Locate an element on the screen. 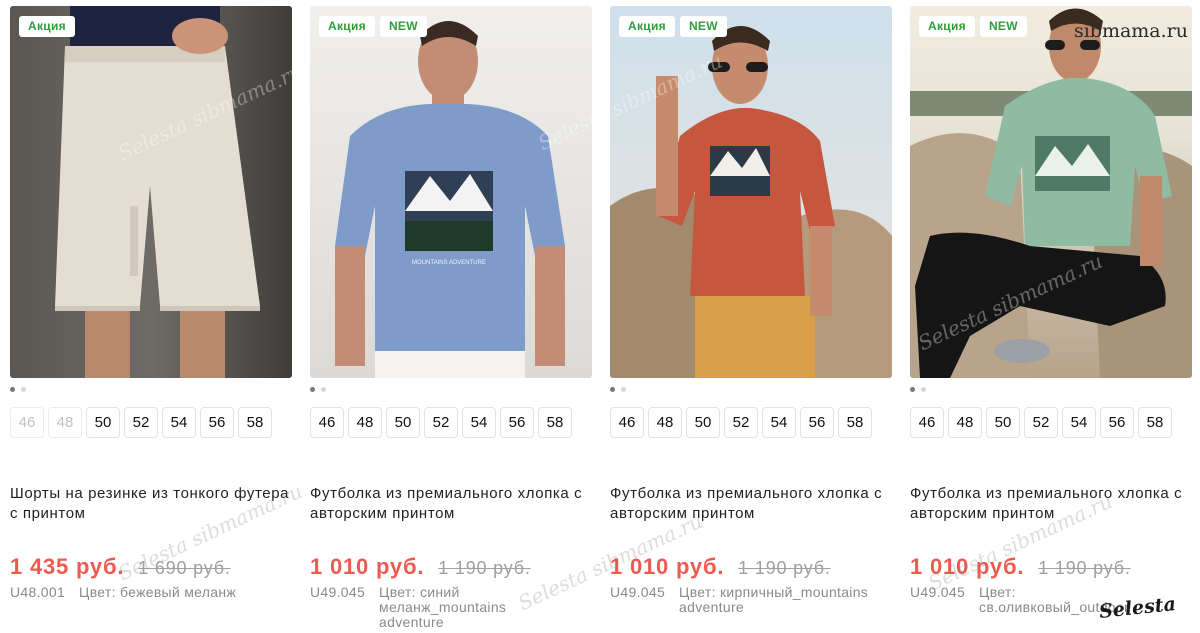  product-photo: MOUNTAINS ADVENTURE is located at coordinates (451, 192).